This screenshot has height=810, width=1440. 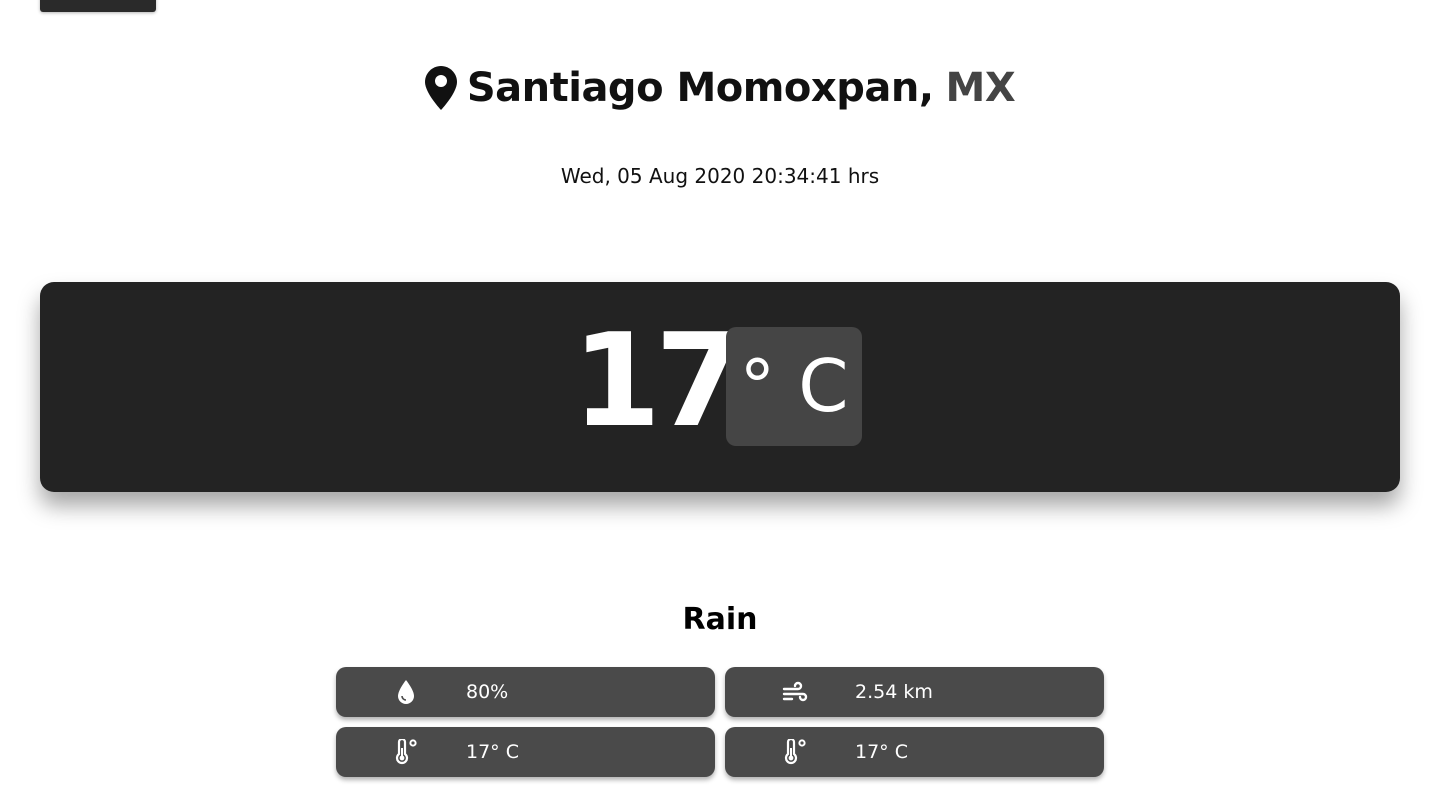 I want to click on temperature-unit-toggle: ° C, so click(x=794, y=386).